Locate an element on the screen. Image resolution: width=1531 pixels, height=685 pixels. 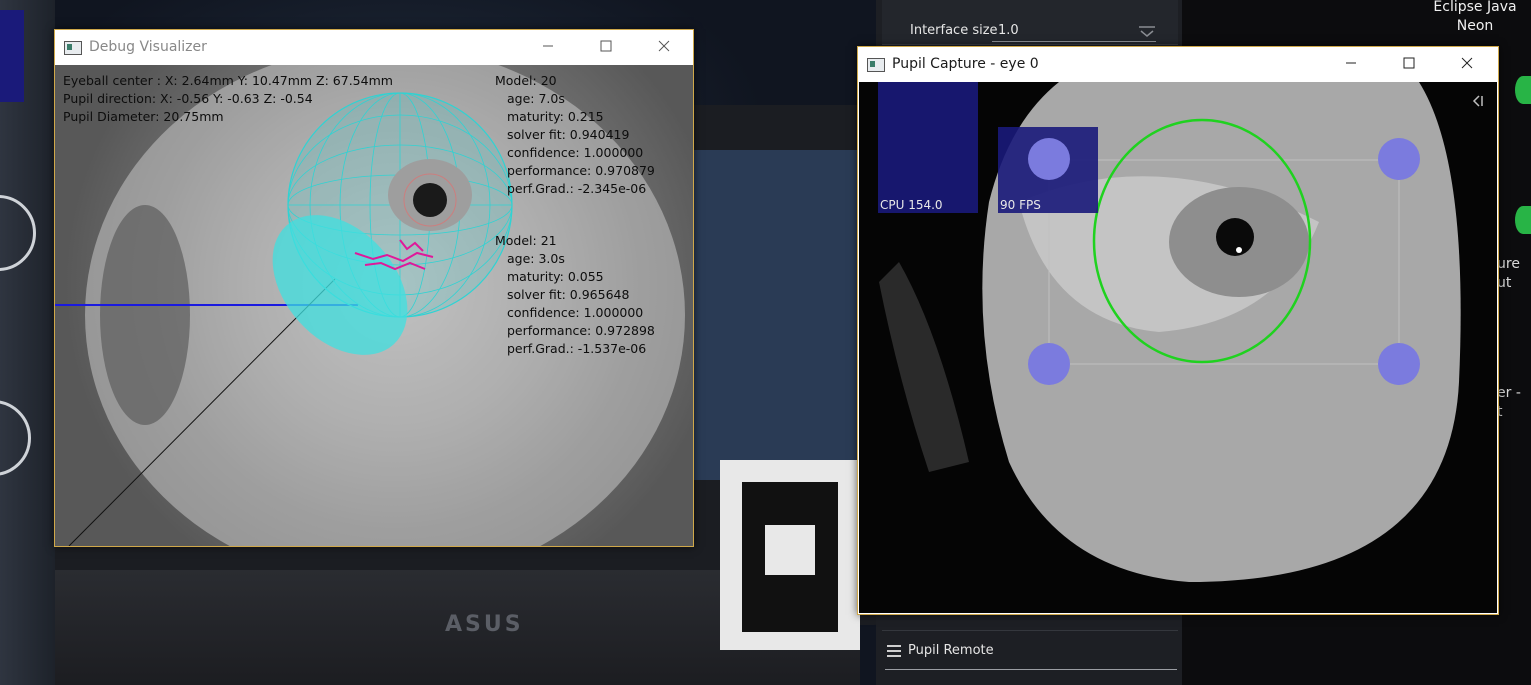
interface-size-label: Interface size is located at coordinates (954, 30).